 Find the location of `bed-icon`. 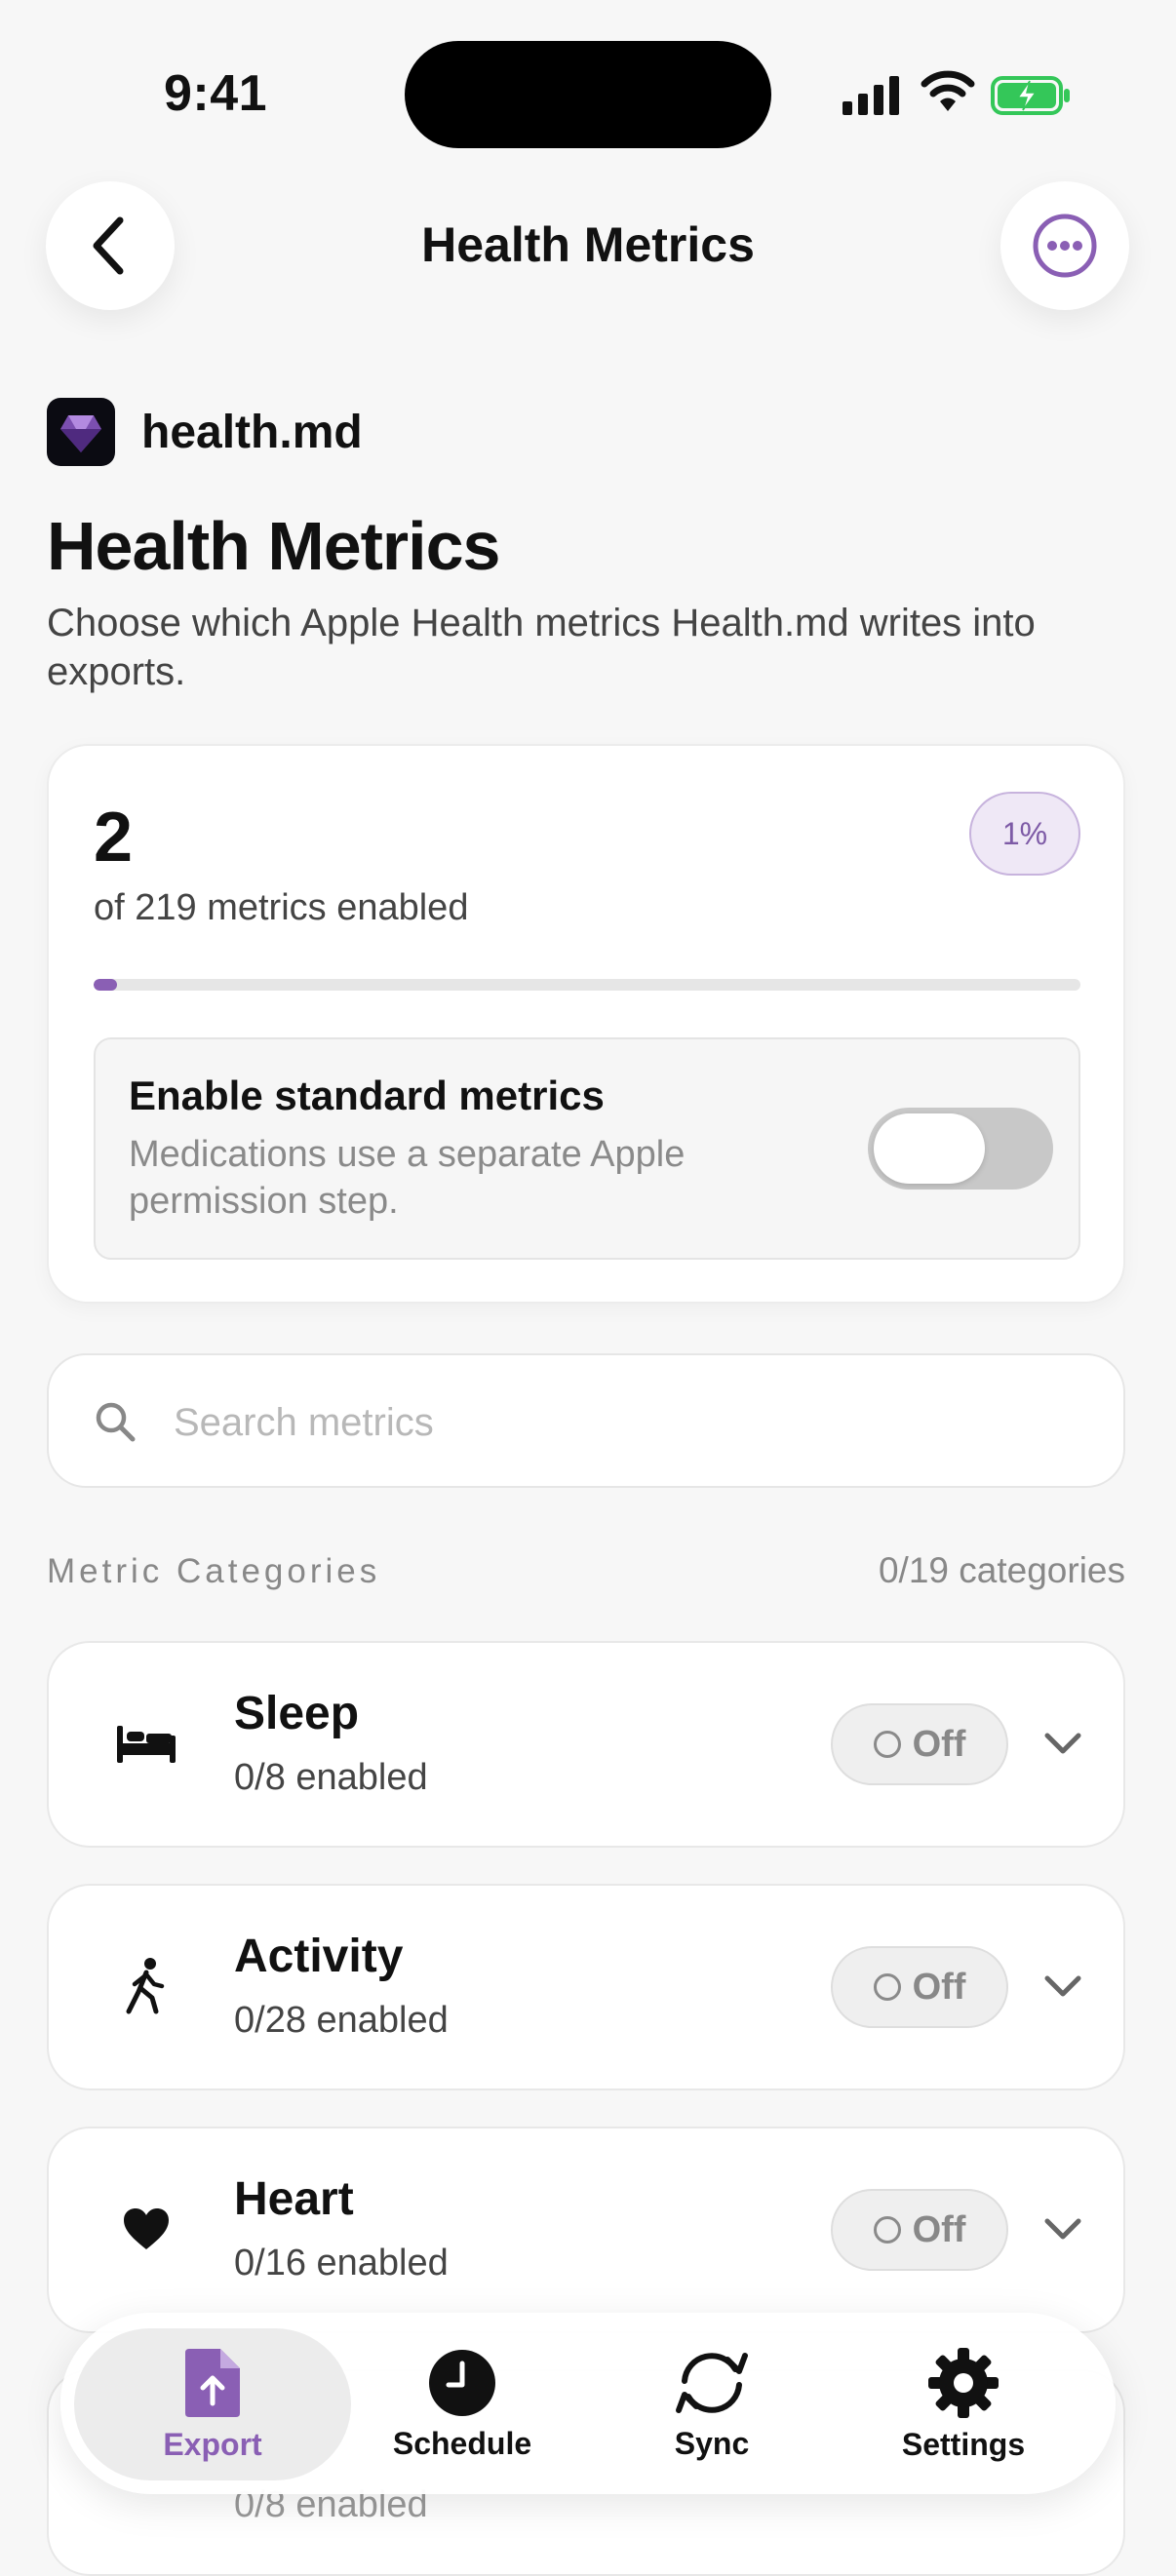

bed-icon is located at coordinates (146, 1743).